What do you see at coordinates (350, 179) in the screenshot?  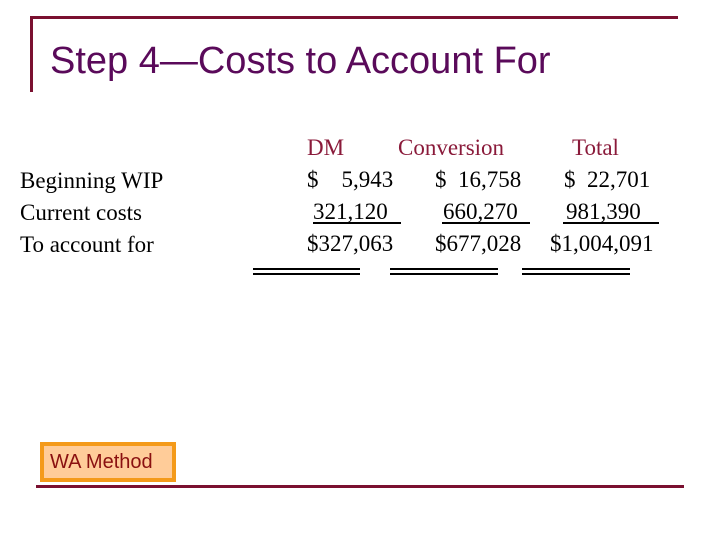 I see `dm-beginning-wip: $ 5,943` at bounding box center [350, 179].